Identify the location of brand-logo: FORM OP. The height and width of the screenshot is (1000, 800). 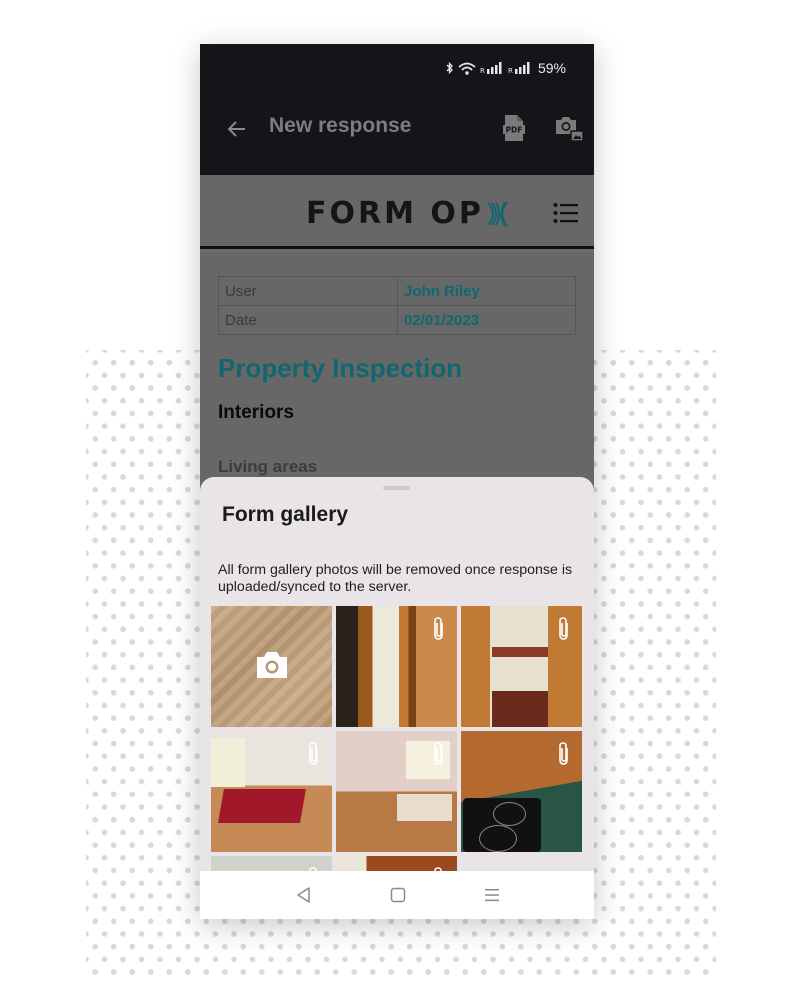
(407, 213).